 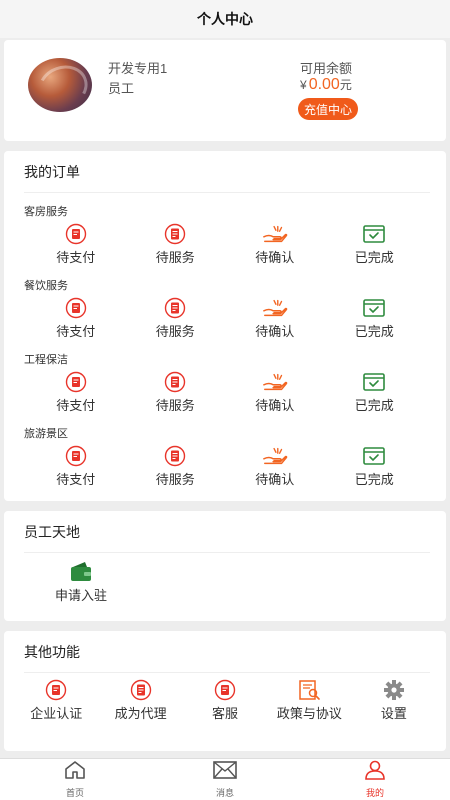 I want to click on wallet-icon, so click(x=81, y=572).